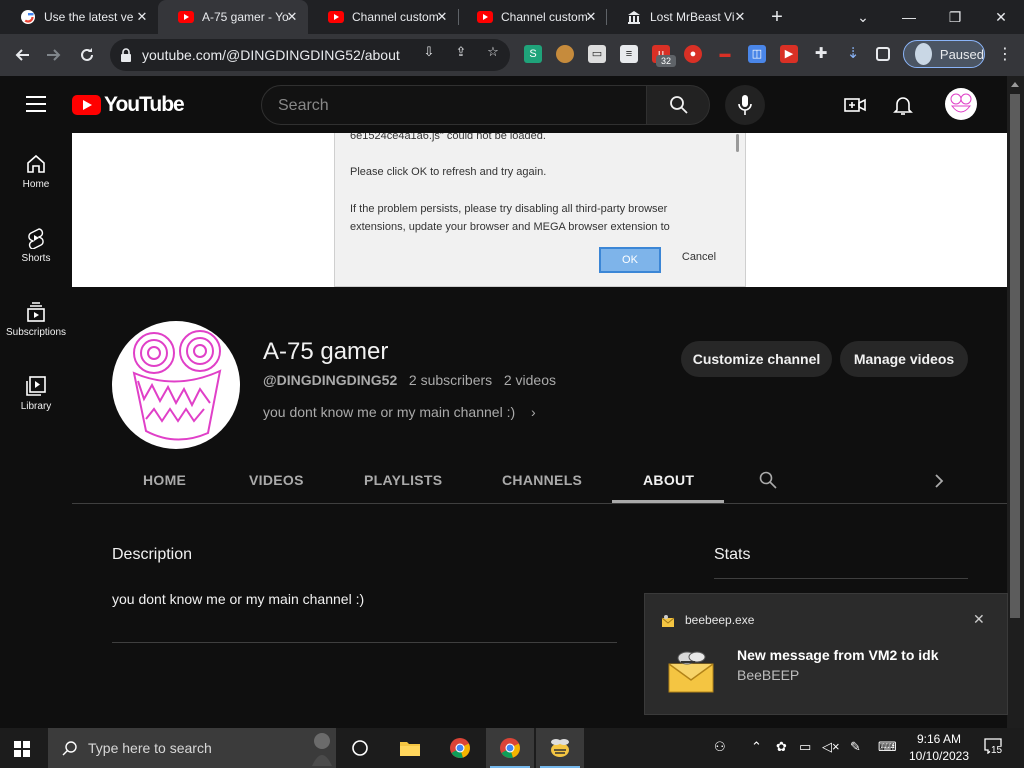 This screenshot has width=1024, height=768. I want to click on network-icon: ▭, so click(805, 747).